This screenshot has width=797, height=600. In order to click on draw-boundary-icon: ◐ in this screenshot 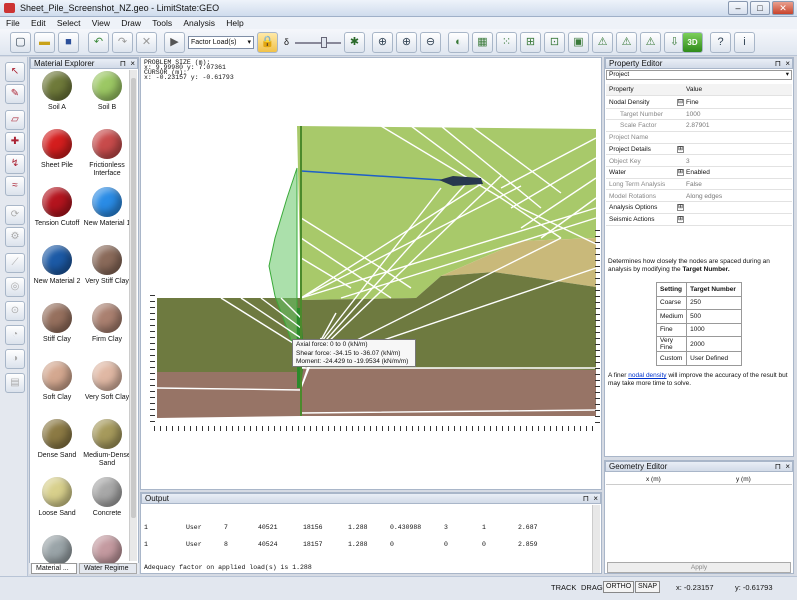, I will do `click(458, 42)`.